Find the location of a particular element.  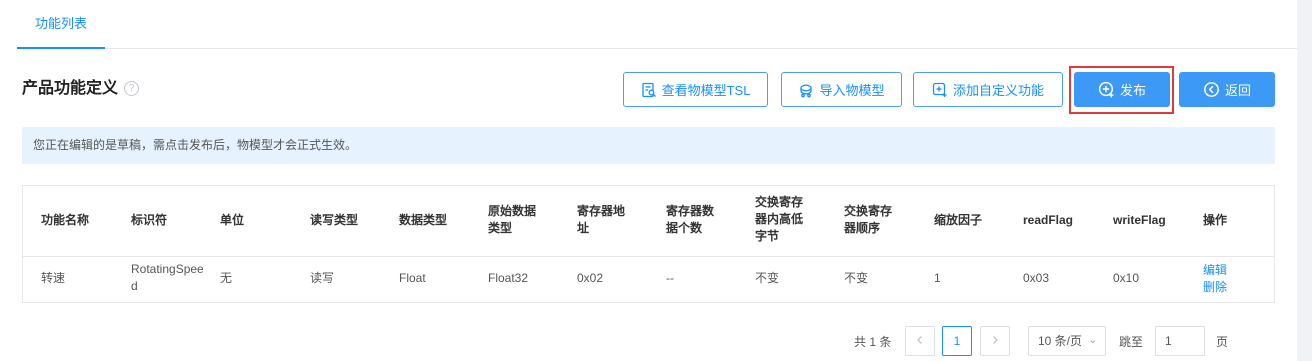

model-import-icon is located at coordinates (806, 90).